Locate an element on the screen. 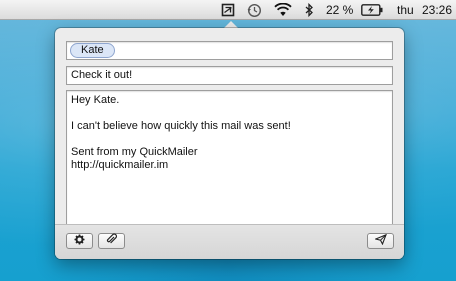 The image size is (456, 281). battery-charging-icon is located at coordinates (372, 10).